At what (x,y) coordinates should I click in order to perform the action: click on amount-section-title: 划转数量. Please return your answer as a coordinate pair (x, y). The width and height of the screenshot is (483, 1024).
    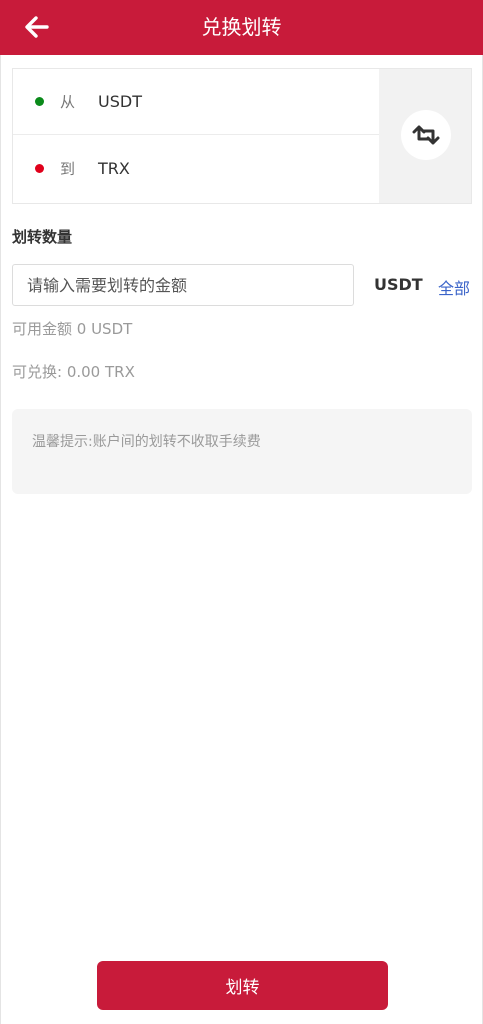
    Looking at the image, I should click on (42, 237).